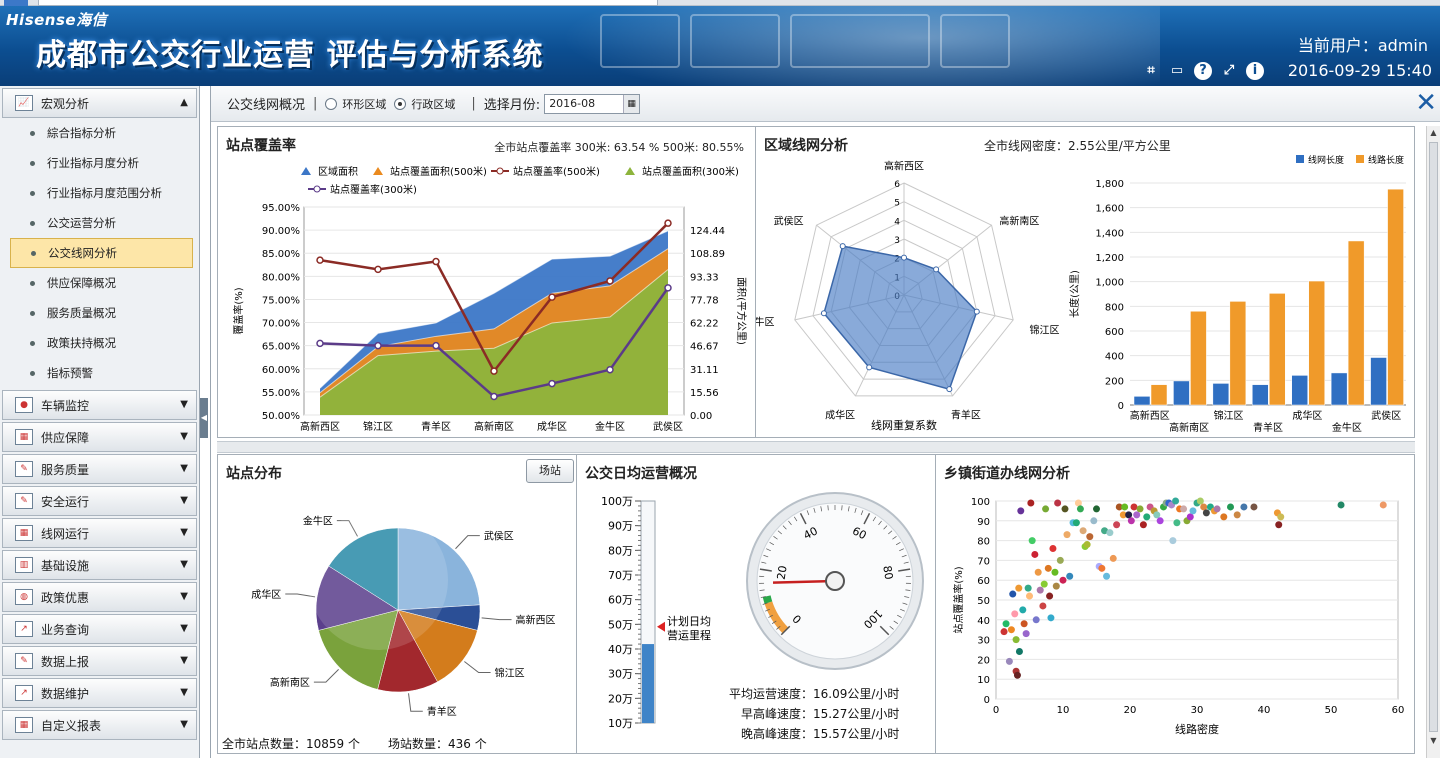 This screenshot has height=758, width=1440. What do you see at coordinates (99, 133) in the screenshot?
I see `sidebar-item: 綜合指标分析` at bounding box center [99, 133].